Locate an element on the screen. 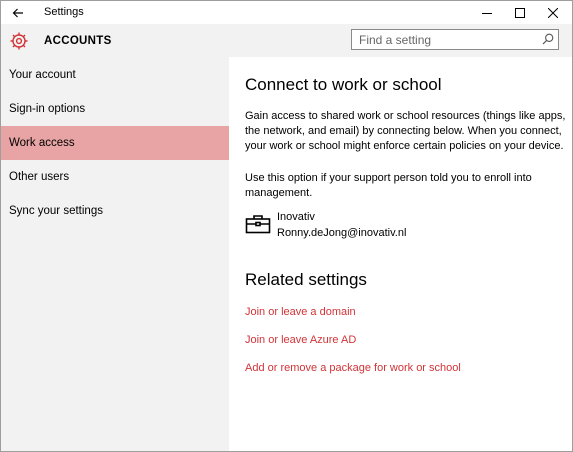 The width and height of the screenshot is (573, 452). close-button is located at coordinates (553, 12).